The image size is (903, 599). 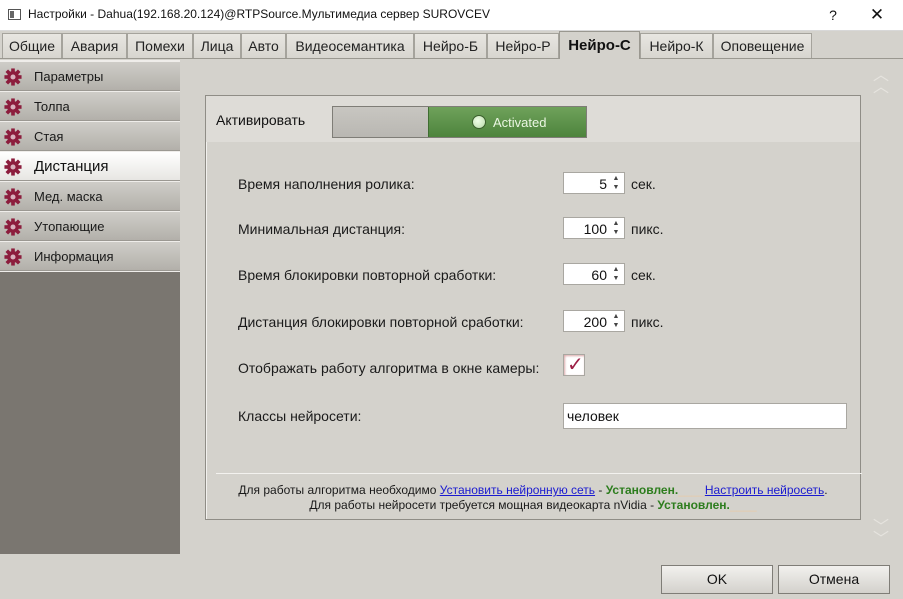 I want to click on min-distance-label: Минимальная дистанция:, so click(x=321, y=229).